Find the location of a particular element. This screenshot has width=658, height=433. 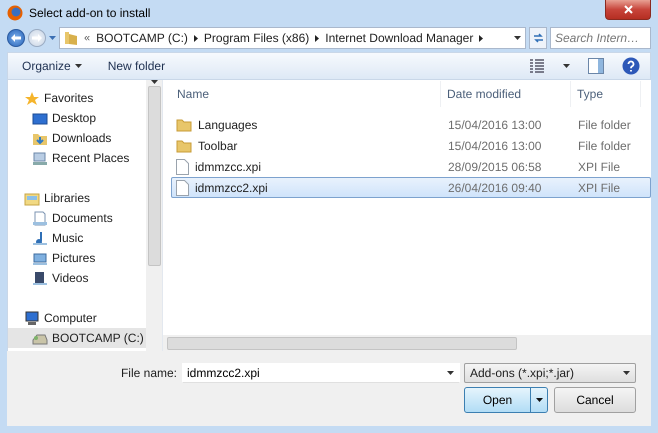

sidebar-item: Downloads is located at coordinates (77, 138).